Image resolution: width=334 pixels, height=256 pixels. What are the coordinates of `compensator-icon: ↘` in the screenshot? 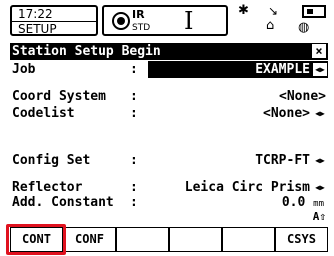 It's located at (273, 11).